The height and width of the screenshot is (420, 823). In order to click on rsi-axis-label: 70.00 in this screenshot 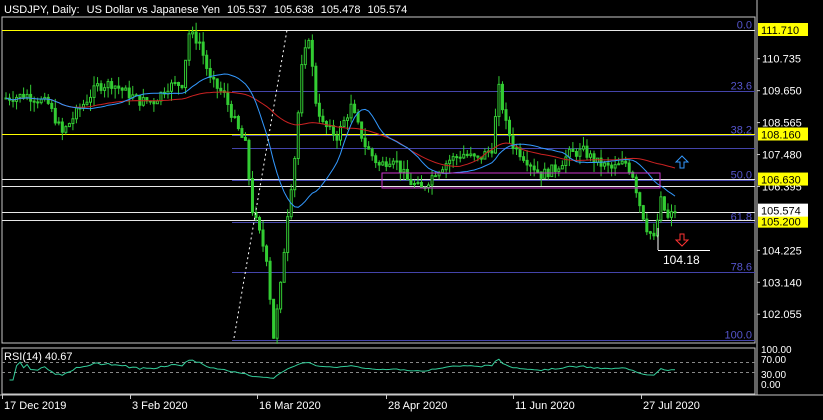, I will do `click(773, 360)`.